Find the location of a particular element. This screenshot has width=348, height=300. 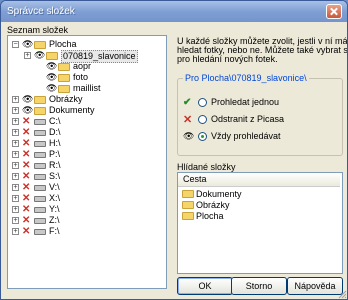

option-scan-once: ✔ Prohledat jednou is located at coordinates (258, 103).